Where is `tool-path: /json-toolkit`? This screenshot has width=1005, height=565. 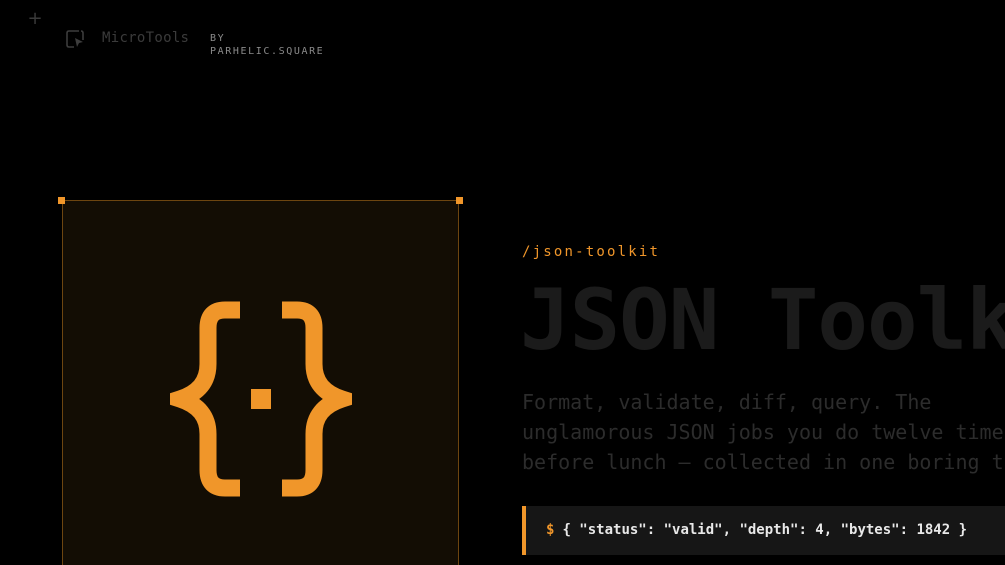 tool-path: /json-toolkit is located at coordinates (591, 252).